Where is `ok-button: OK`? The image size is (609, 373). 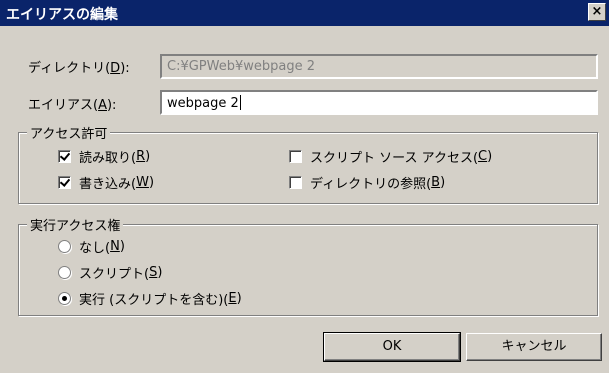
ok-button: OK is located at coordinates (392, 347).